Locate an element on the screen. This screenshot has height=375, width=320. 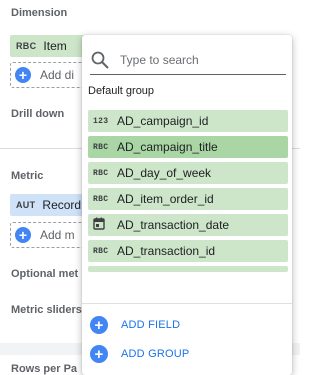
dimension-chip-label: Item is located at coordinates (55, 46).